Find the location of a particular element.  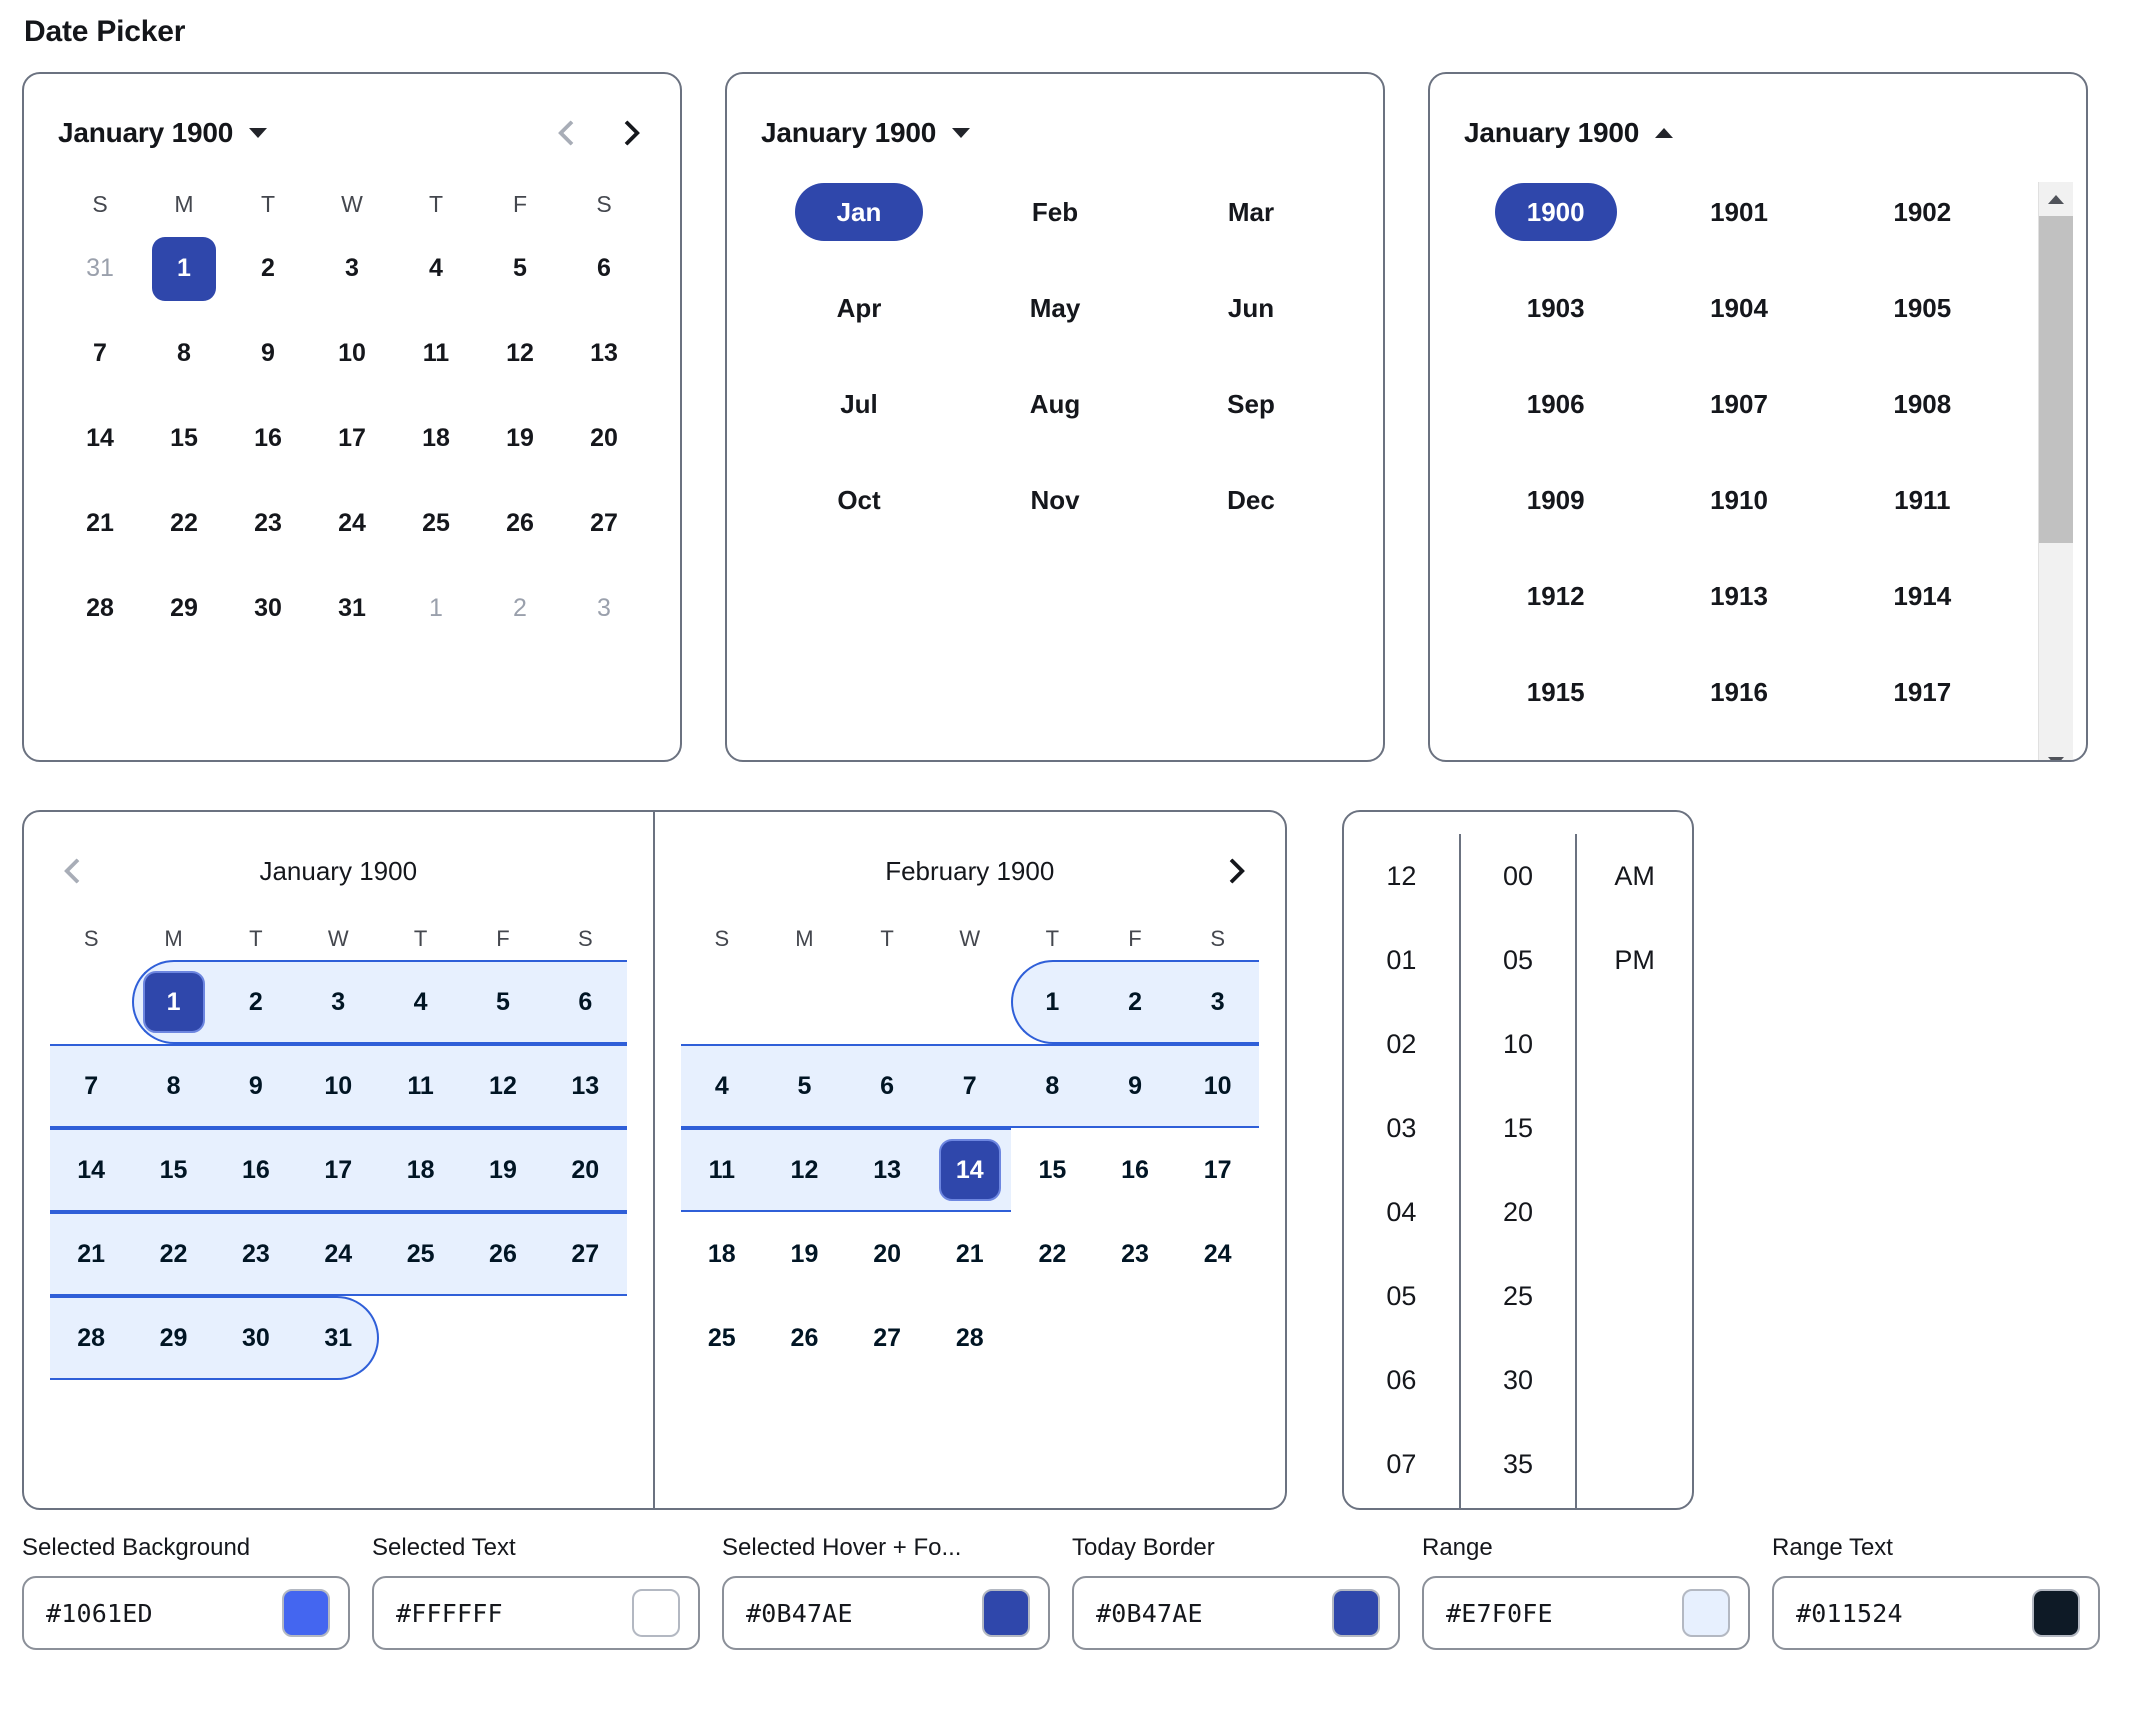

scrollbar-thumb is located at coordinates (2055, 380).